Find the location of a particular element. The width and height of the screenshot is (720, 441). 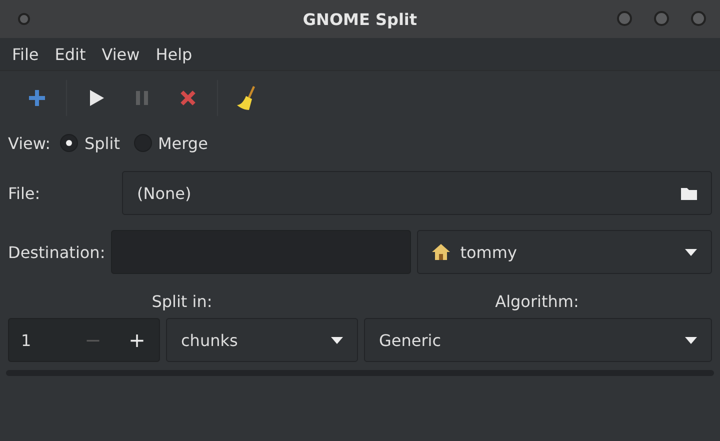

file-chooser-button: (None) is located at coordinates (417, 193).